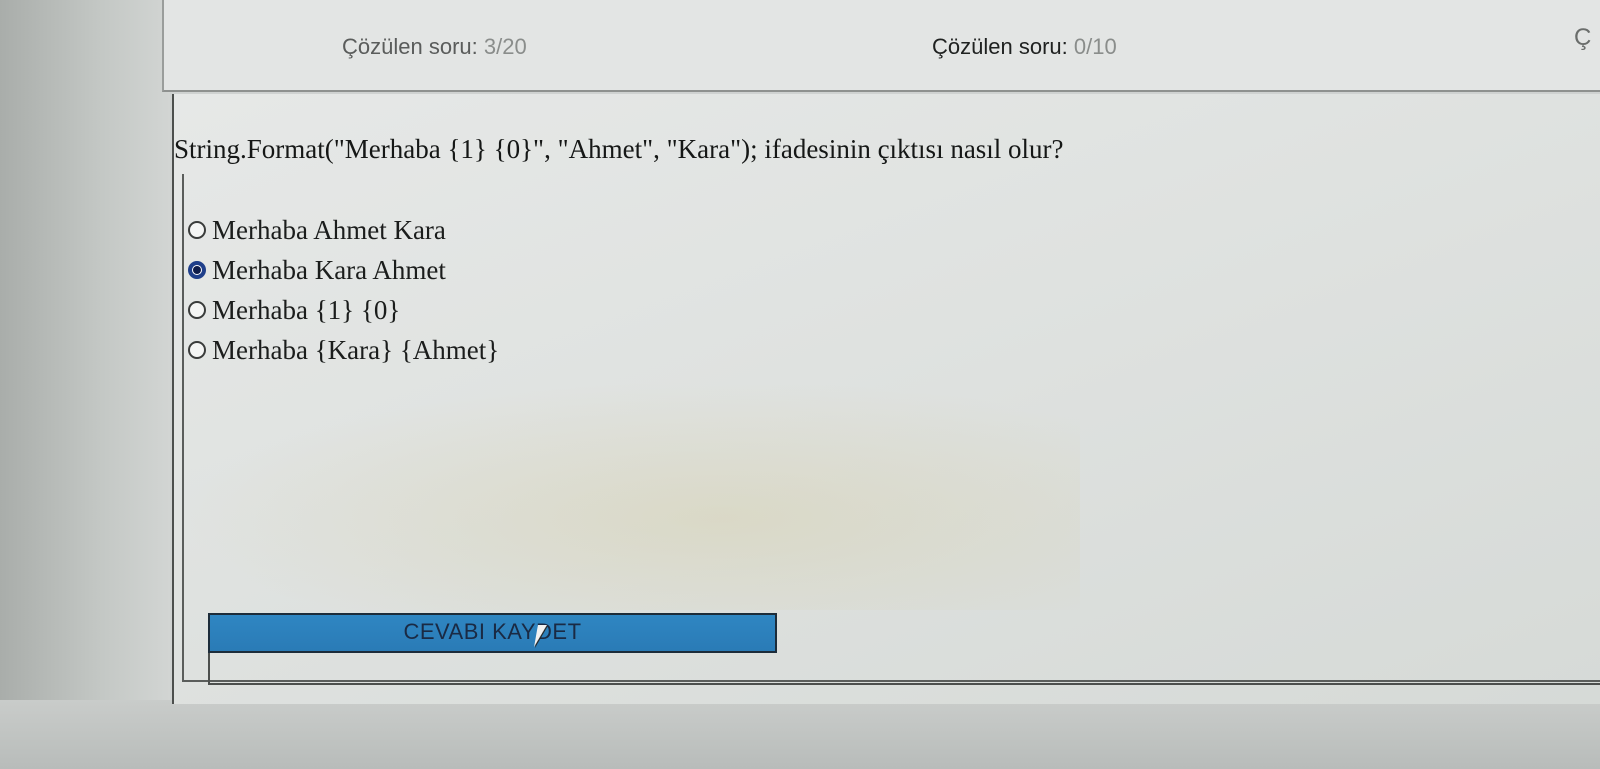 This screenshot has height=769, width=1600. Describe the element at coordinates (505, 46) in the screenshot. I see `solved-counter-1-value: 3/20` at that location.